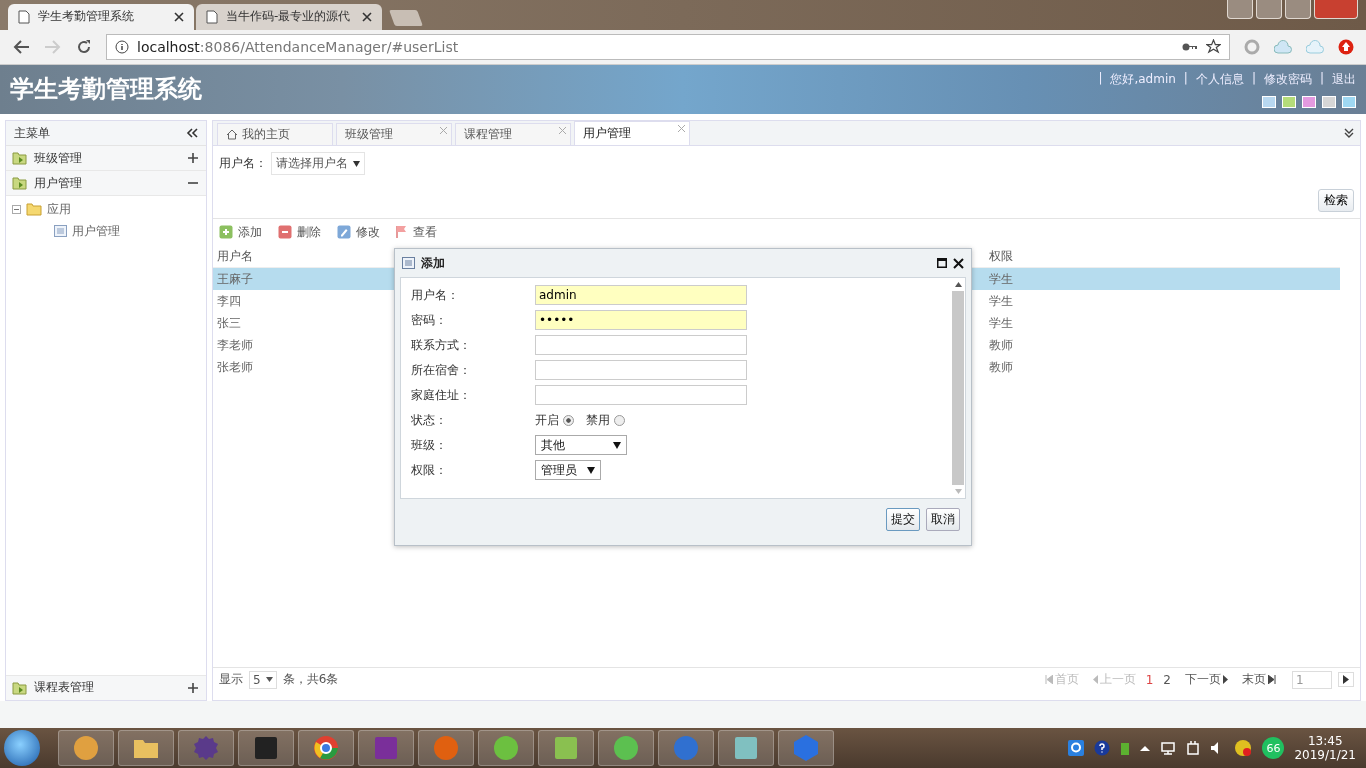 The width and height of the screenshot is (1366, 768). I want to click on network-icon, so click(1168, 748).